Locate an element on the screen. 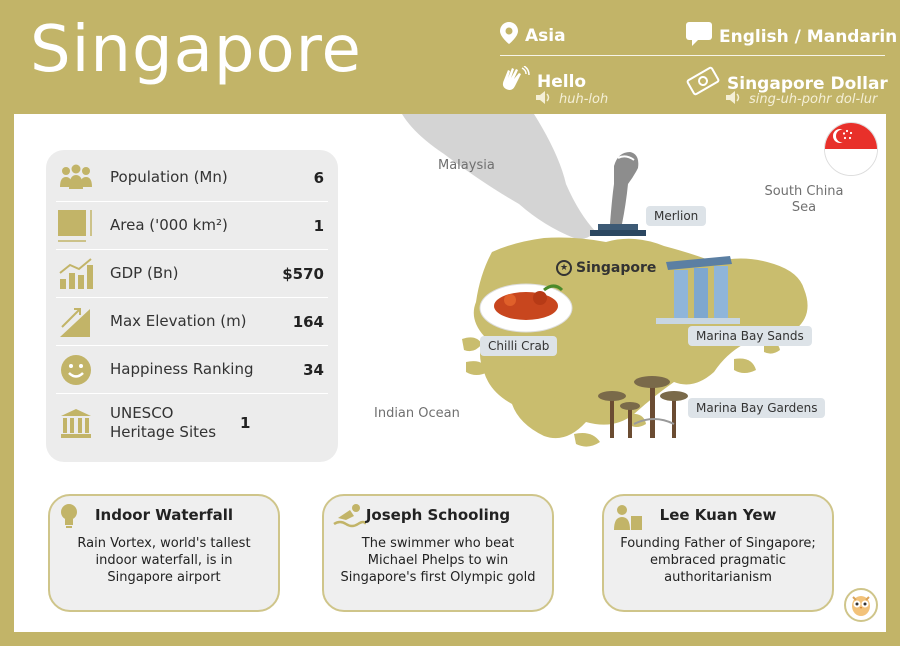  currency-pronunciation-text: sing-uh-pohr dol-lur is located at coordinates (813, 99).